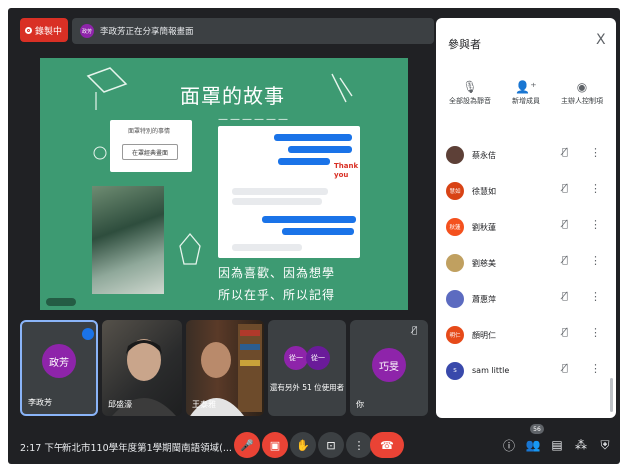  Describe the element at coordinates (484, 155) in the screenshot. I see `participant-name: 蔡永佶` at that location.